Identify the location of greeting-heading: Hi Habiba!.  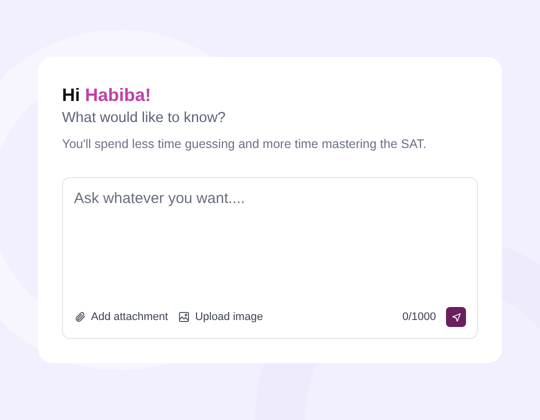
(107, 95).